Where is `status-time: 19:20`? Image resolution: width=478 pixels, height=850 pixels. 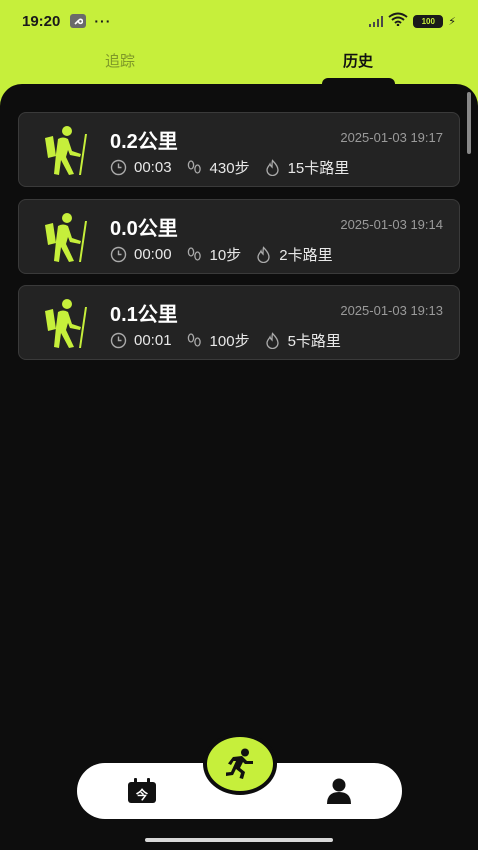 status-time: 19:20 is located at coordinates (41, 21).